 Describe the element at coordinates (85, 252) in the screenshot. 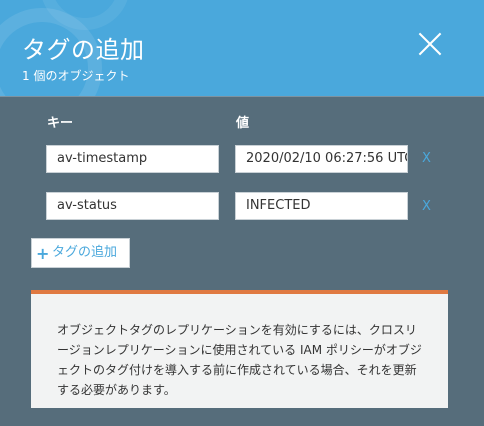

I see `add-tag-label: タグの追加` at that location.